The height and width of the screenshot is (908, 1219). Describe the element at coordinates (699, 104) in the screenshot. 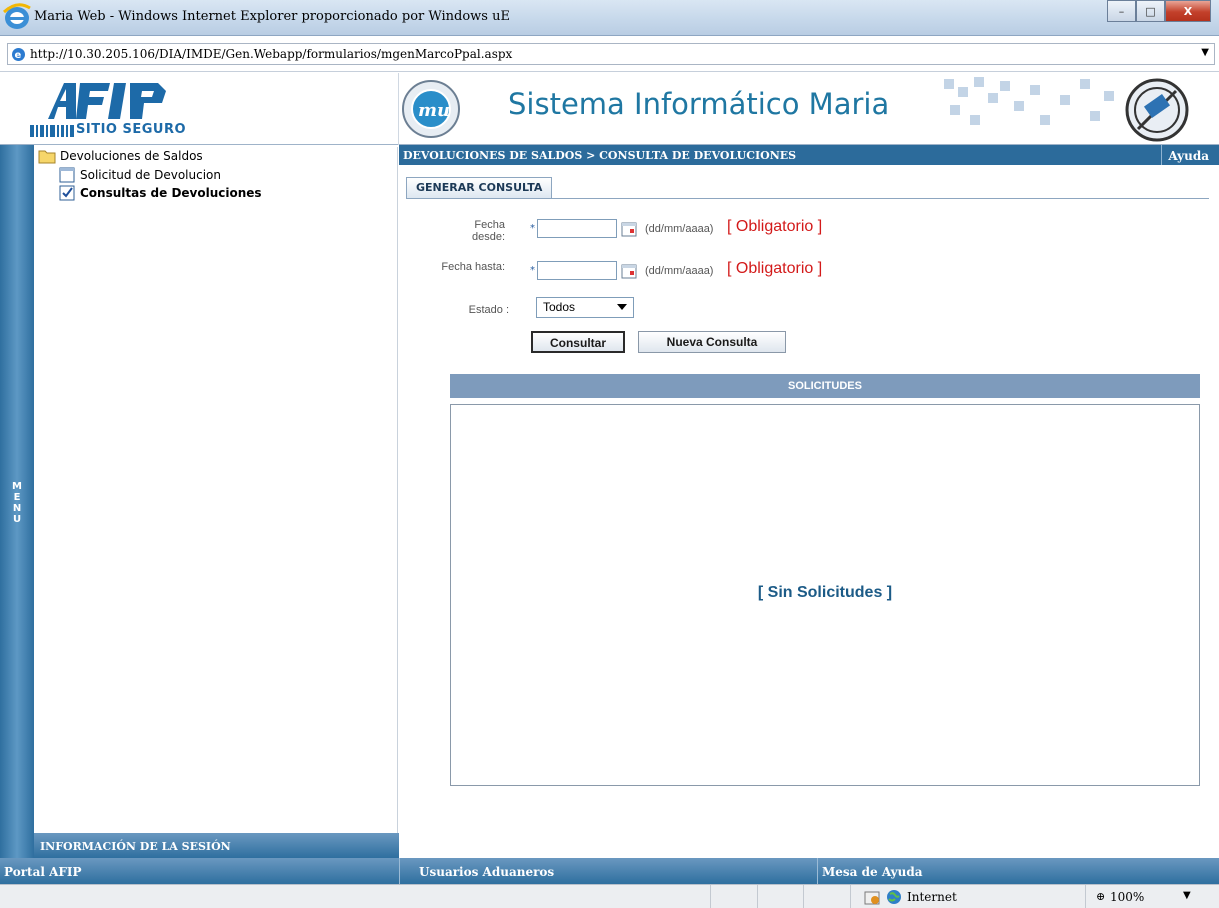

I see `system-title: Sistema Informático Maria` at that location.